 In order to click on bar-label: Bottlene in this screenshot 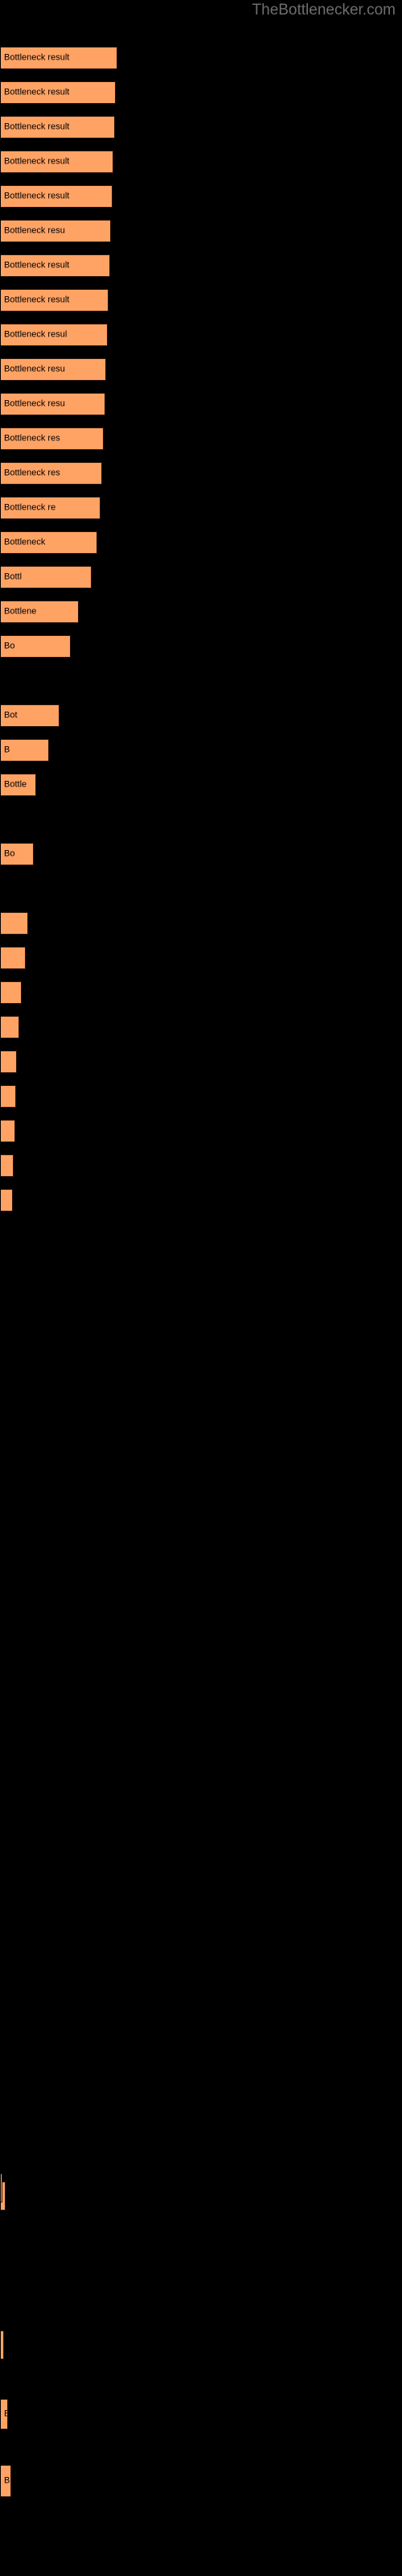, I will do `click(20, 611)`.